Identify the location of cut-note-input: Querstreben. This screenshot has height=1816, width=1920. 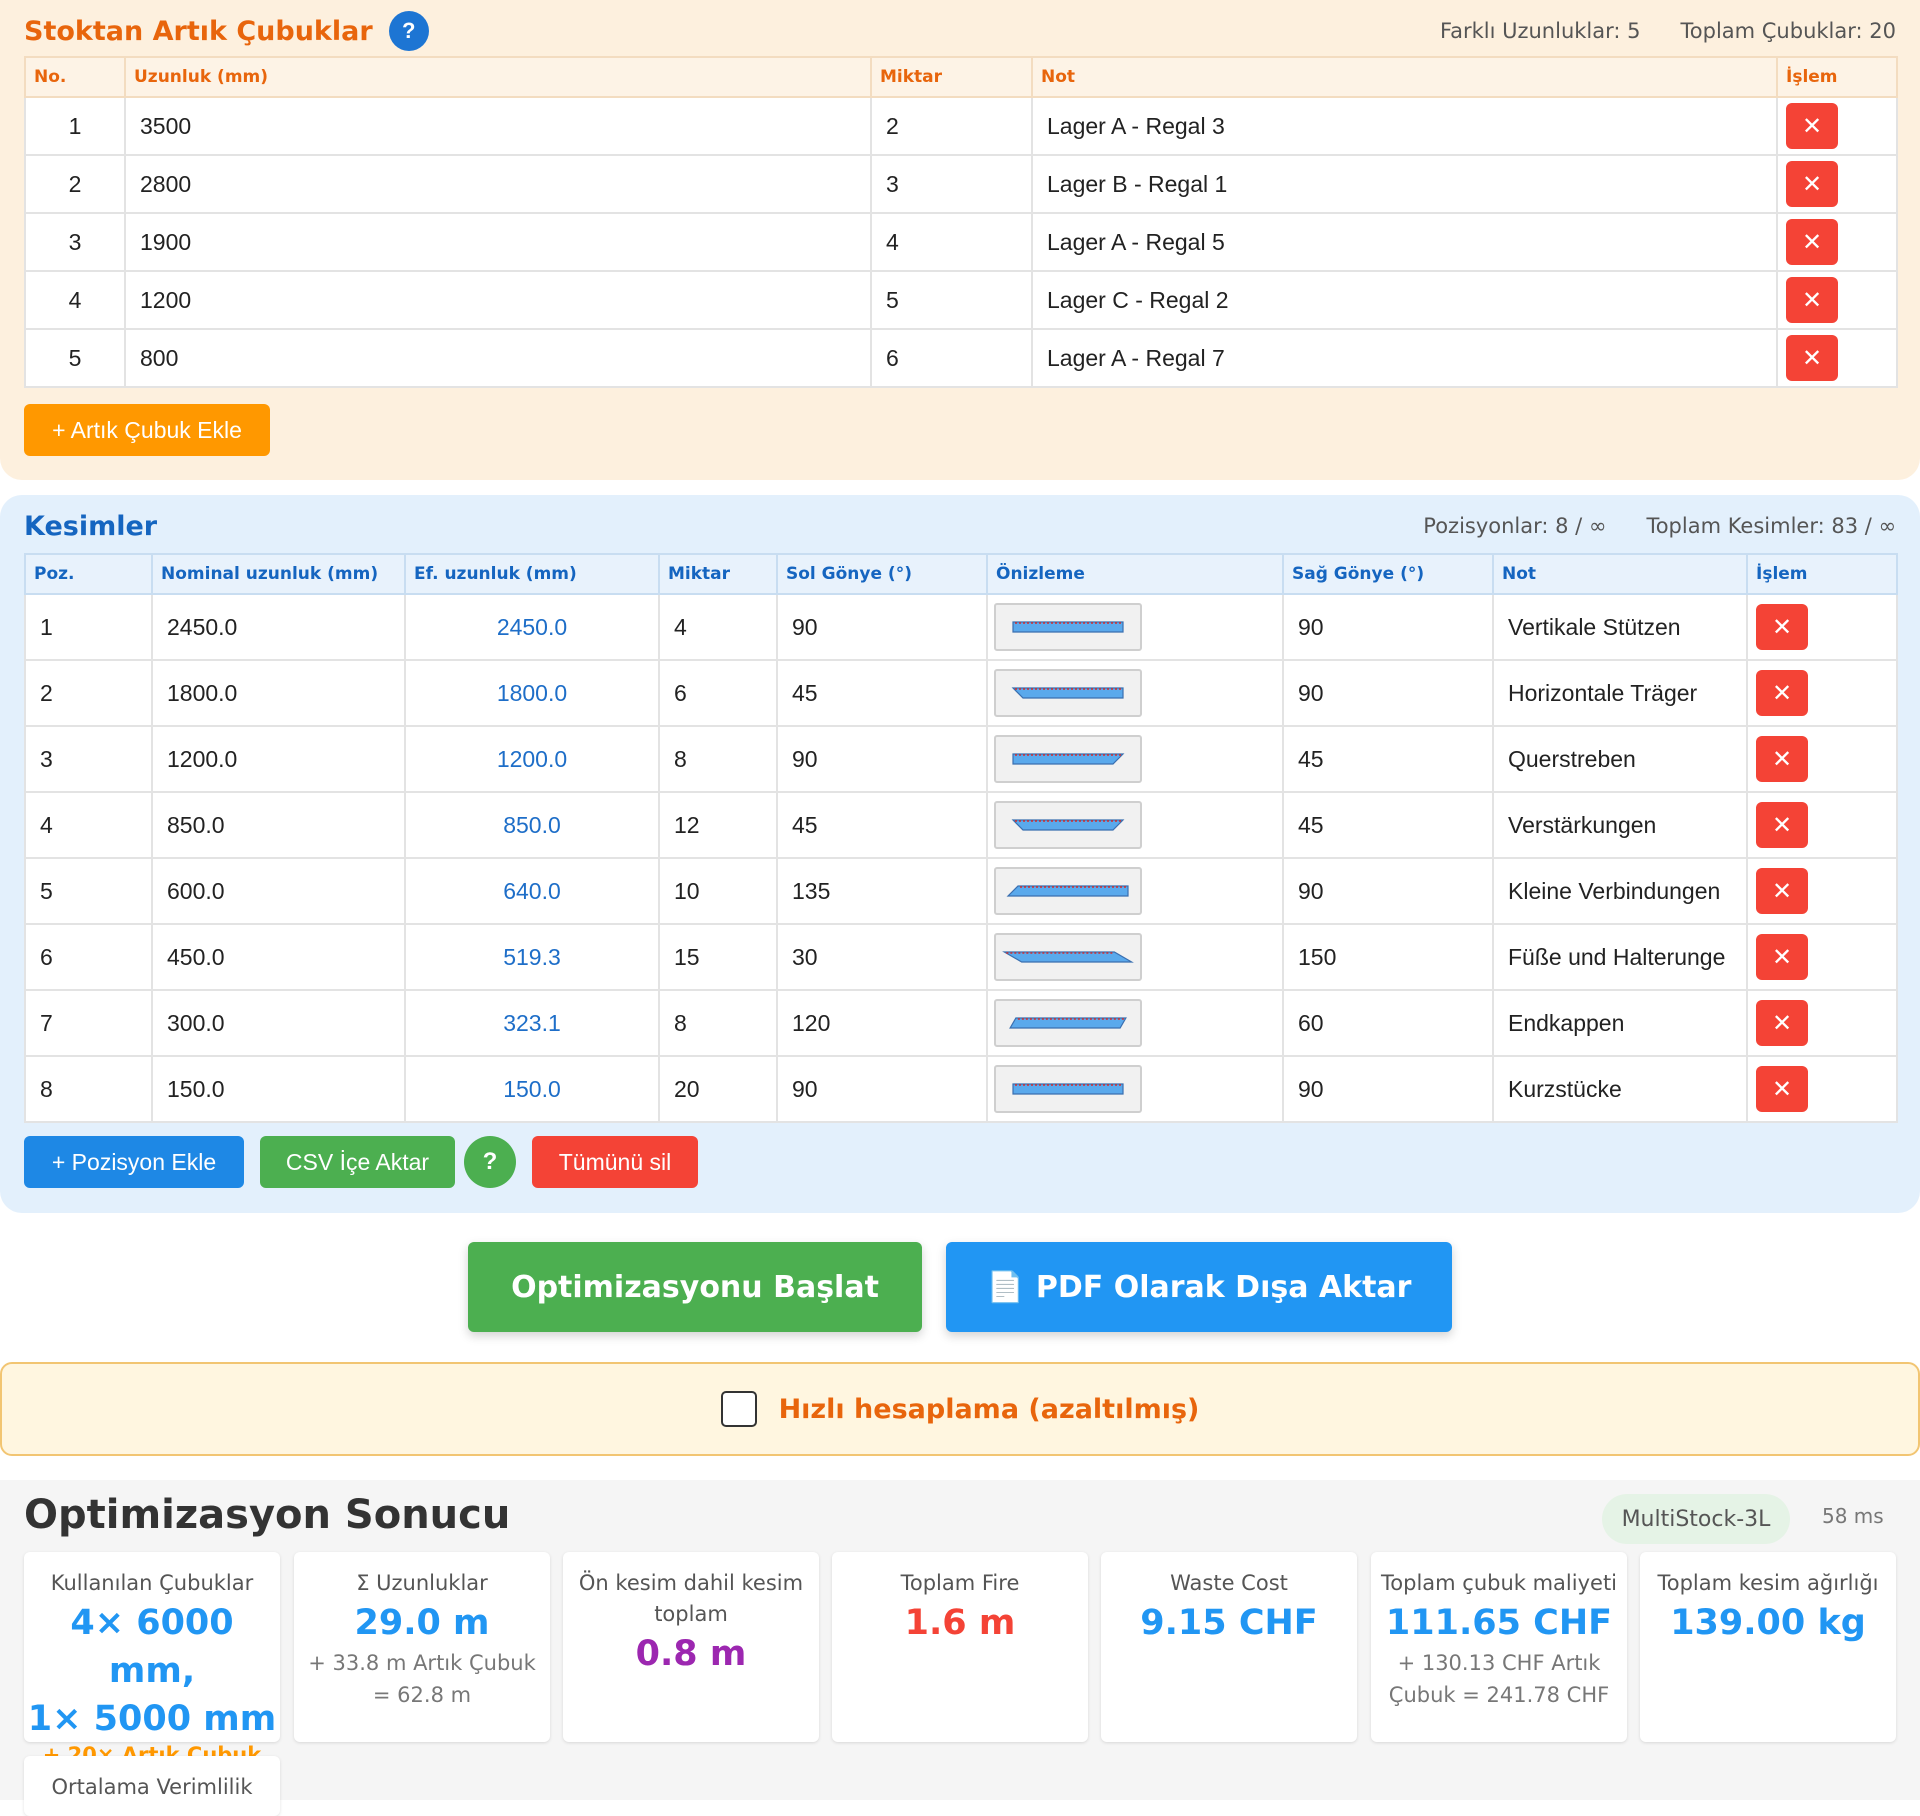
(1620, 759).